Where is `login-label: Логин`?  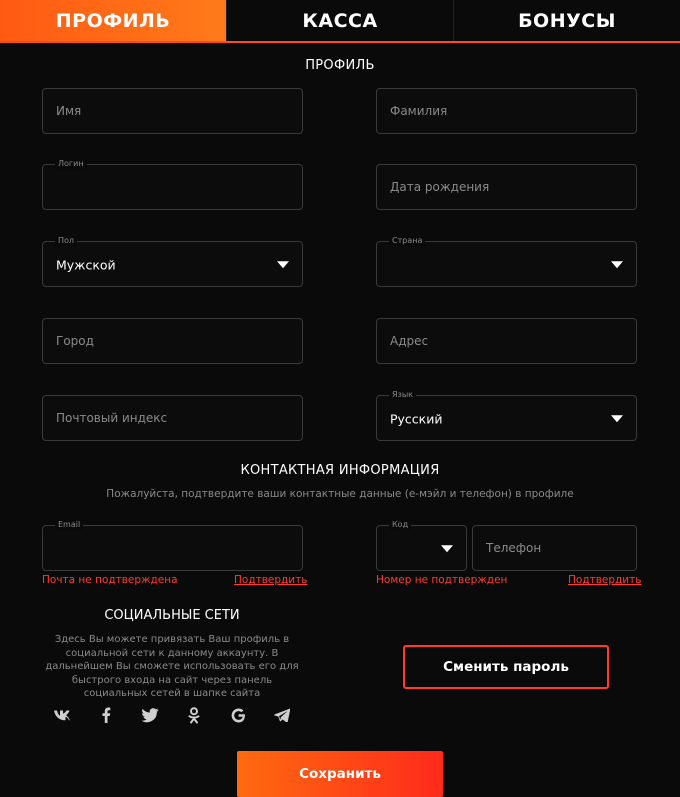
login-label: Логин is located at coordinates (71, 164).